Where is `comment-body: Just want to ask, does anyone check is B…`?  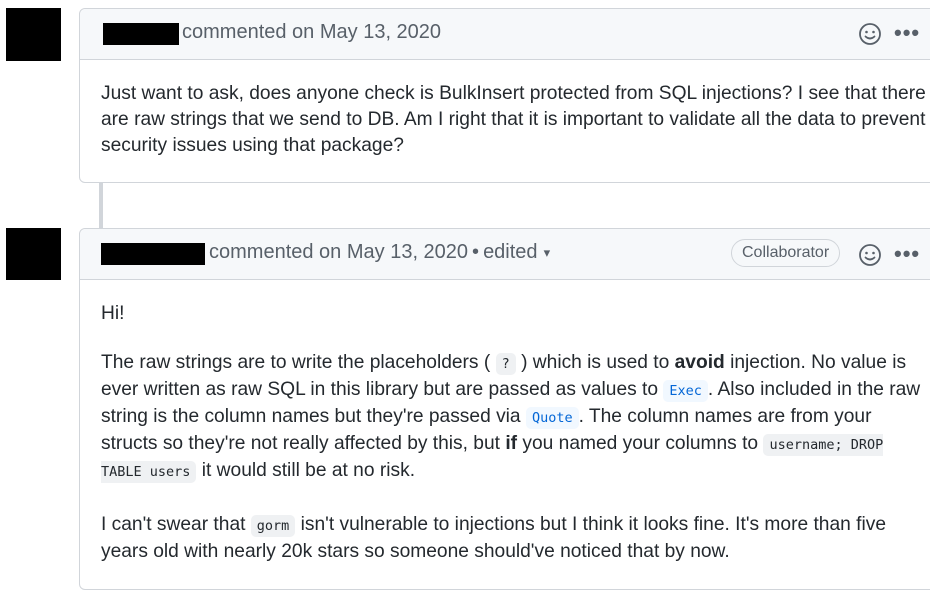 comment-body: Just want to ask, does anyone check is B… is located at coordinates (515, 120).